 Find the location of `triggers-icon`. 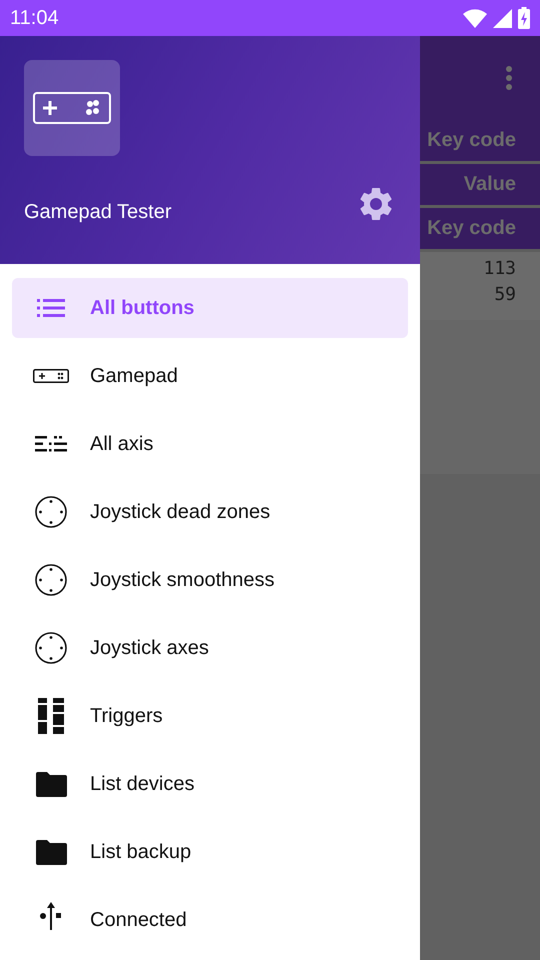

triggers-icon is located at coordinates (51, 716).